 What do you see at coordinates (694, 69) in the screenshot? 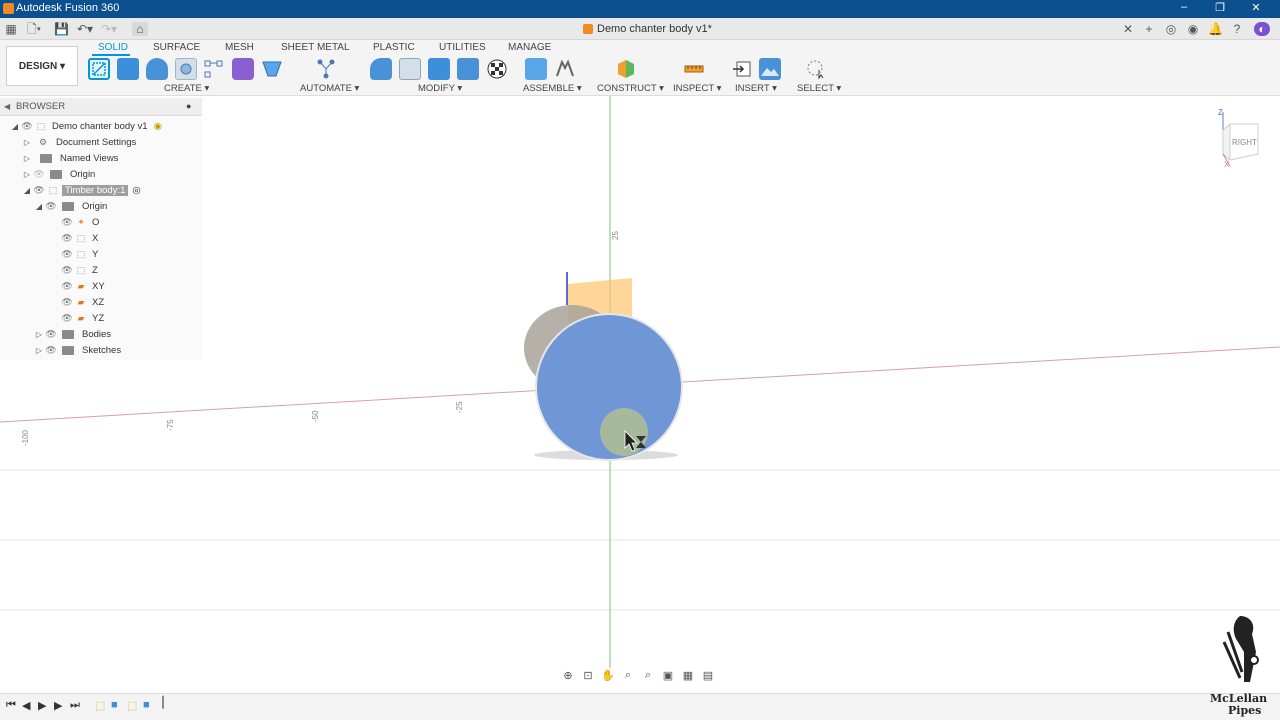
I see `measure-icon` at bounding box center [694, 69].